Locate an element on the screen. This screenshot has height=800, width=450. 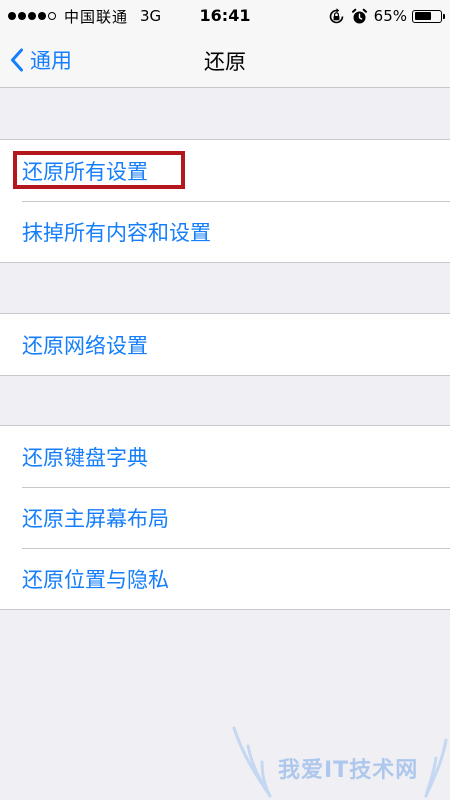
list-item-label: 还原所有设置 is located at coordinates (85, 171).